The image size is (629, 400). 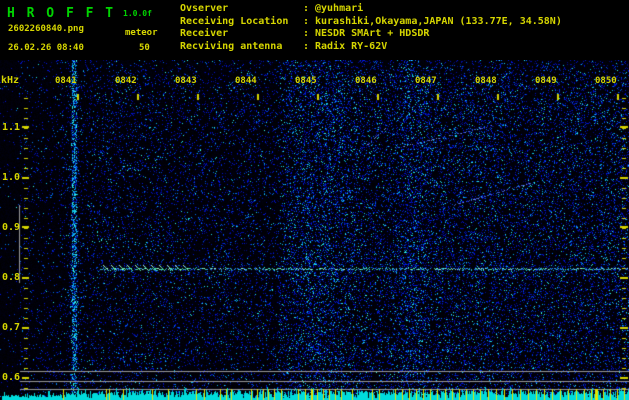 What do you see at coordinates (61, 13) in the screenshot?
I see `app-title: H R O F F T` at bounding box center [61, 13].